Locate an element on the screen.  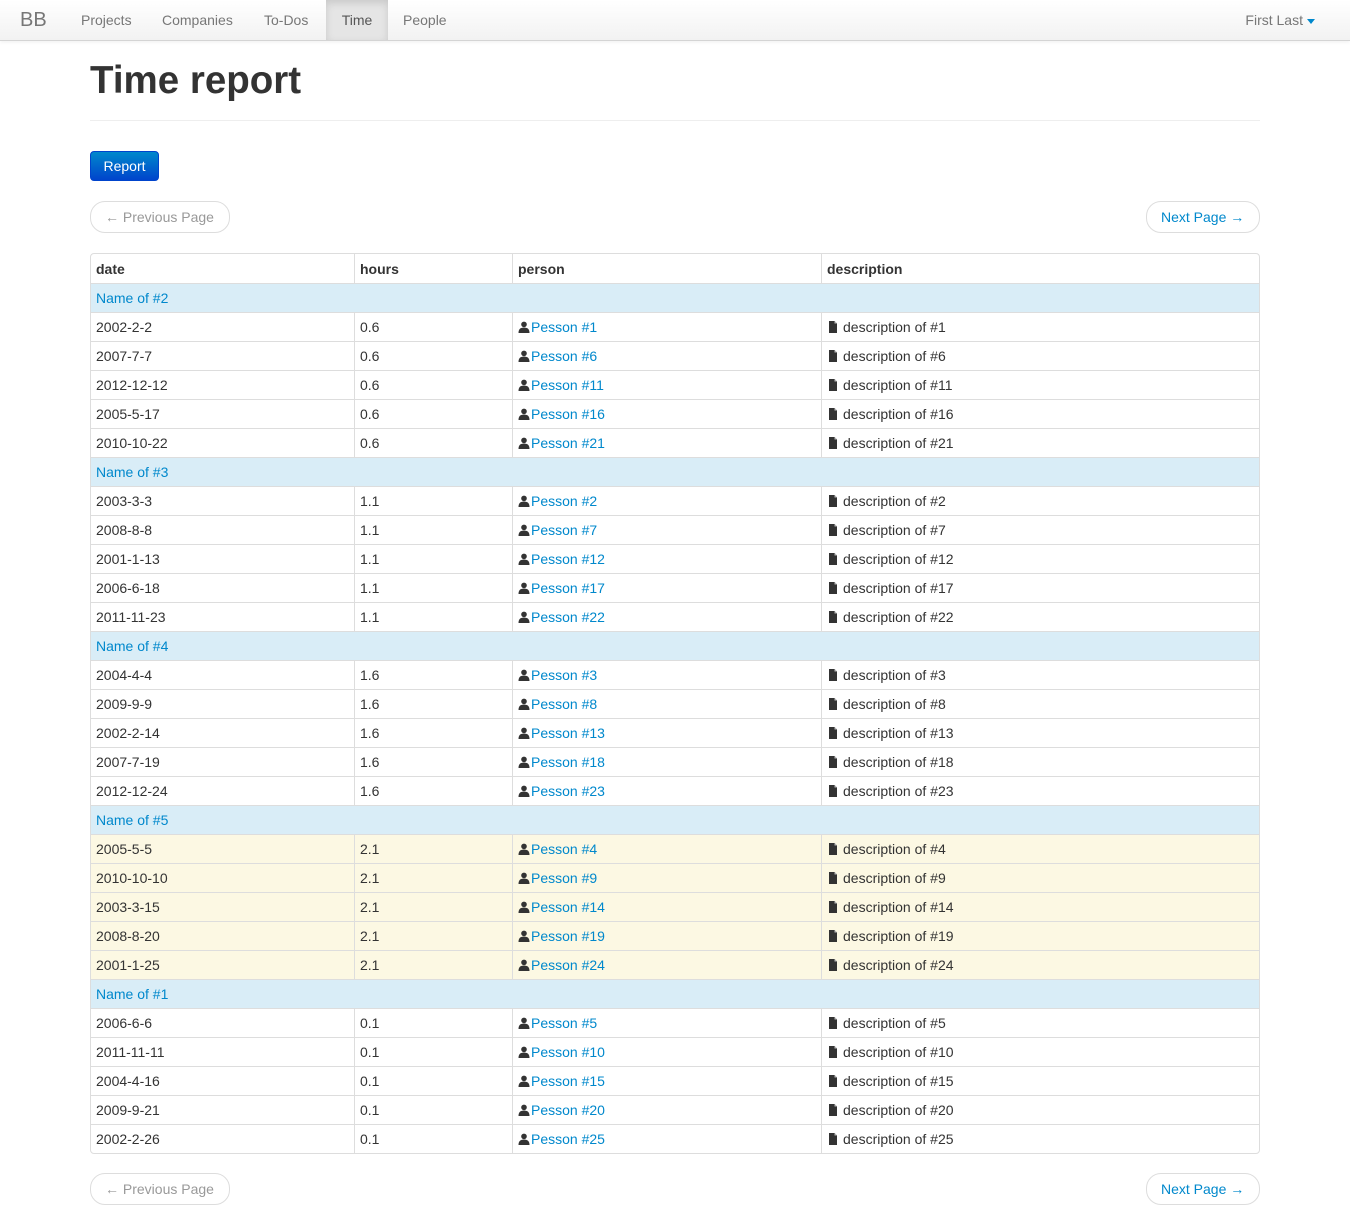
table-row: 2003-3-3 1.1 Pesson #2 description of #2 is located at coordinates (675, 500).